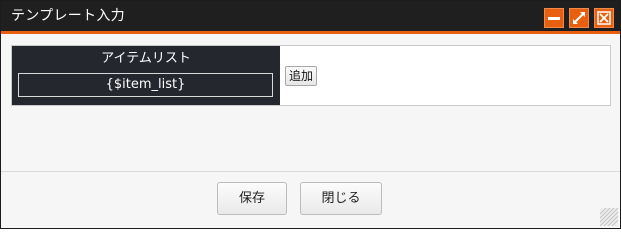  What do you see at coordinates (310, 17) in the screenshot?
I see `dialog-titlebar: テンプレート入力` at bounding box center [310, 17].